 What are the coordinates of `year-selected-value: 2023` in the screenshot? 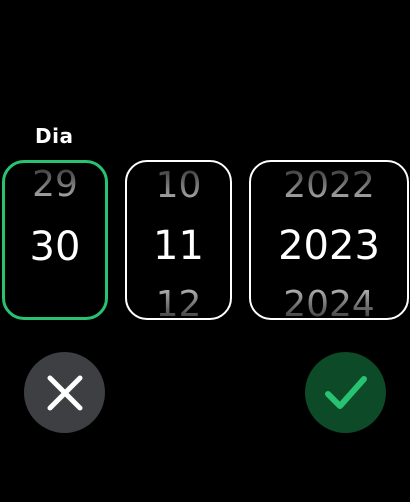 It's located at (329, 246).